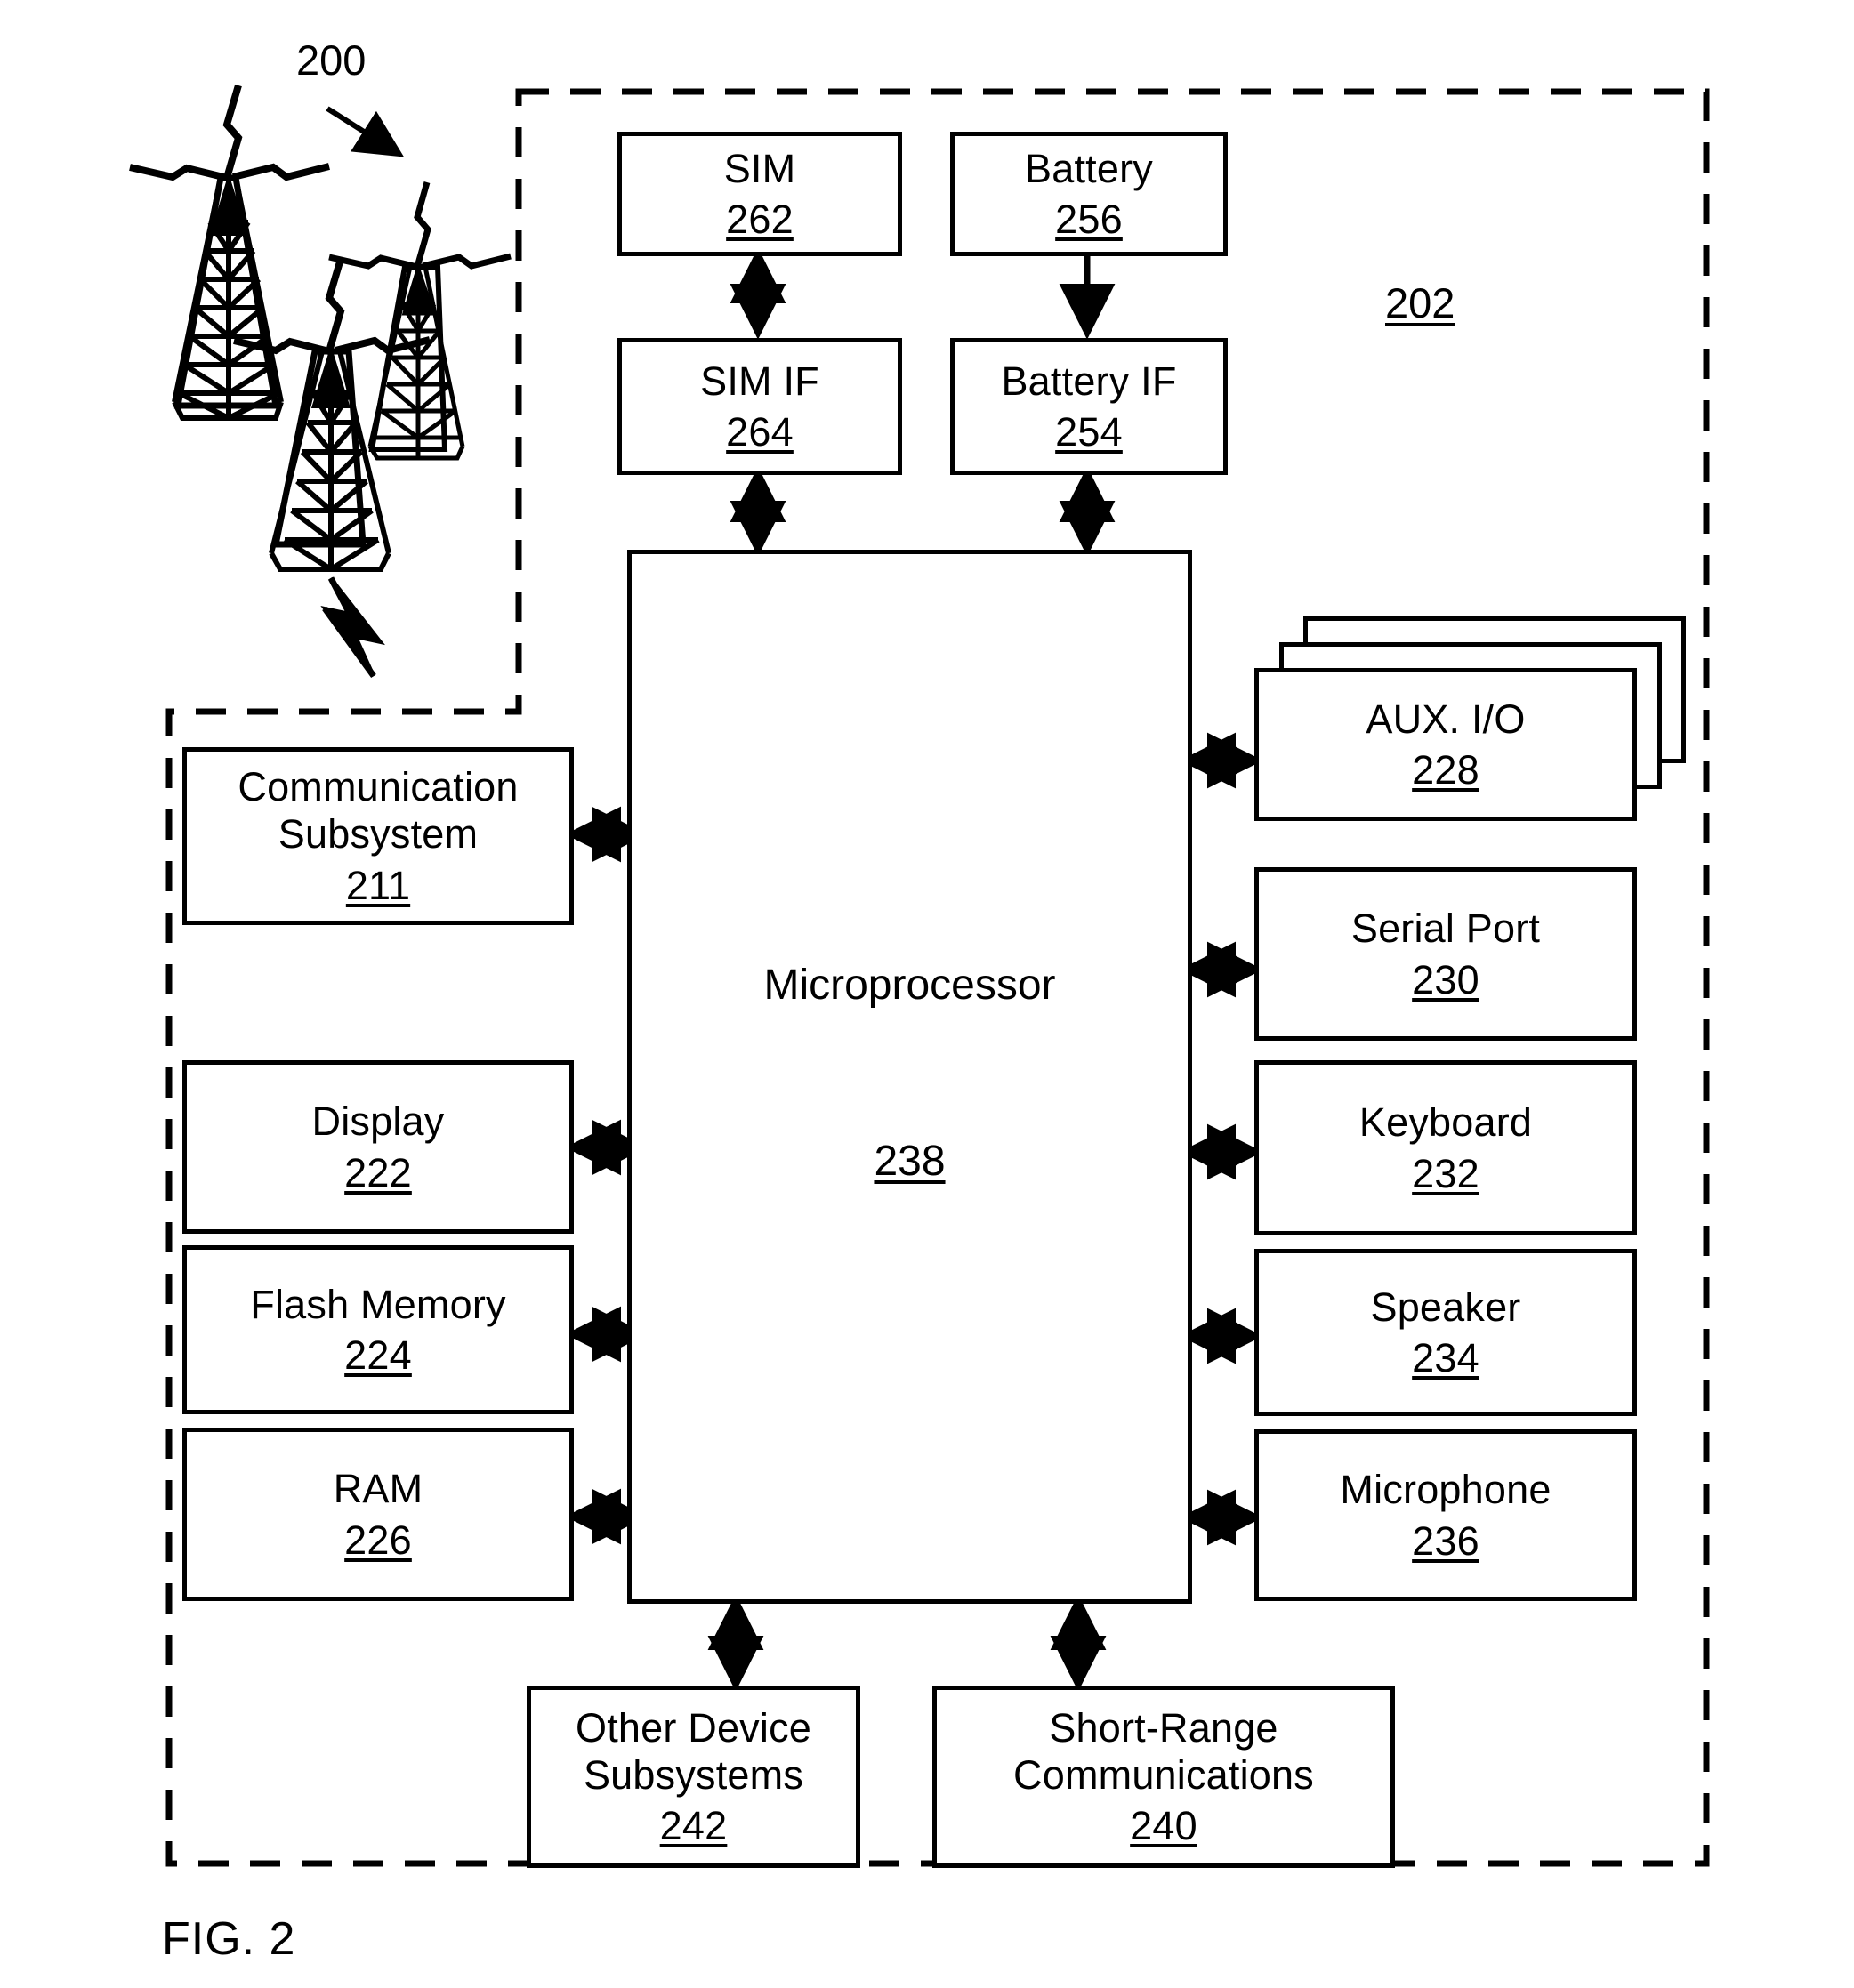  What do you see at coordinates (760, 432) in the screenshot?
I see `block-sim-if-number: 264` at bounding box center [760, 432].